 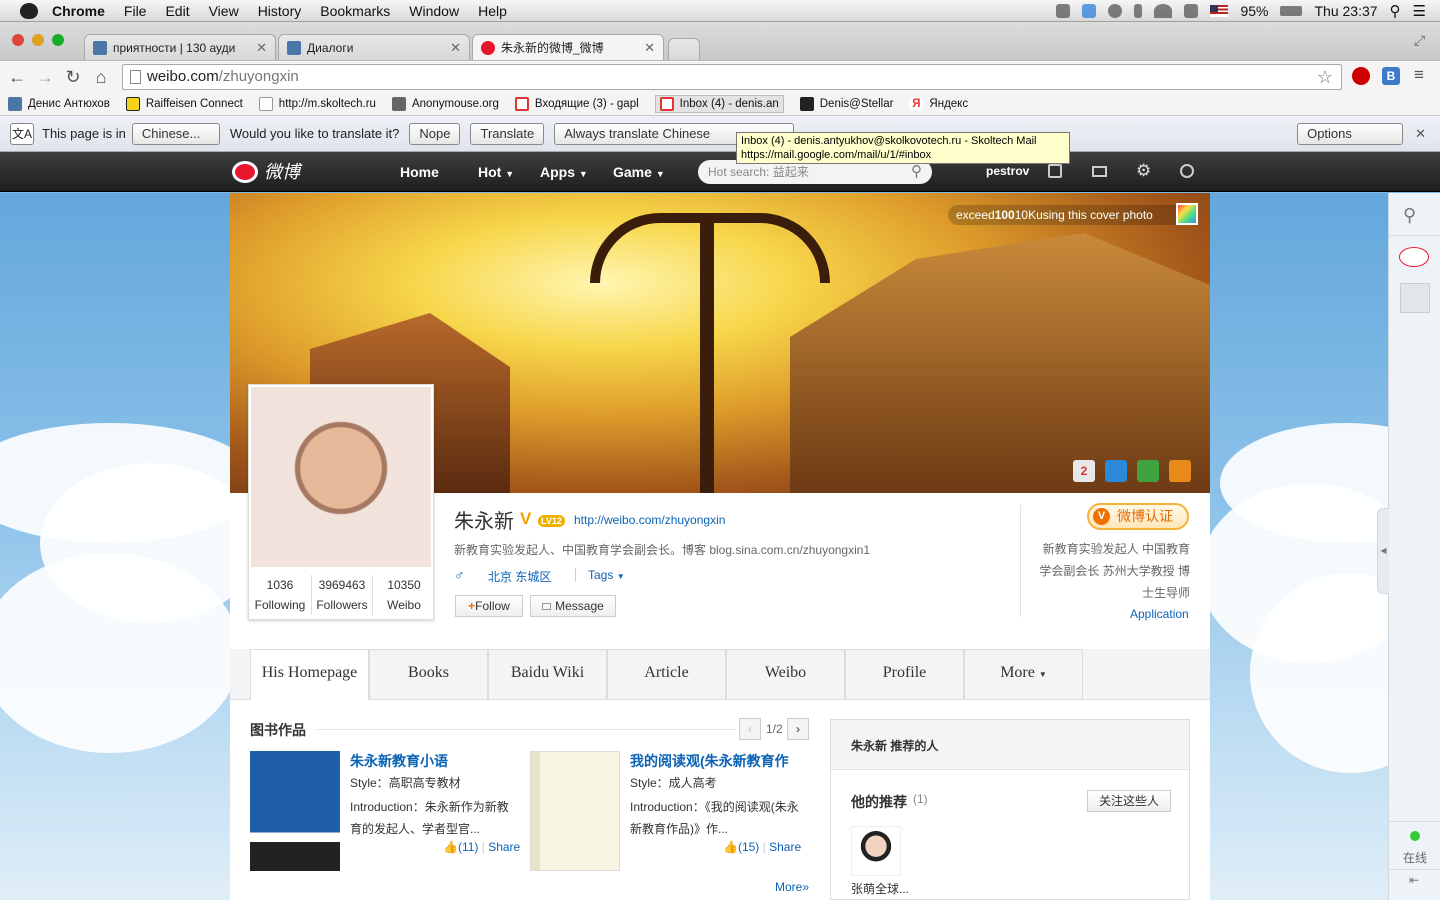 What do you see at coordinates (600, 575) in the screenshot?
I see `tags-link: Tags ▼` at bounding box center [600, 575].